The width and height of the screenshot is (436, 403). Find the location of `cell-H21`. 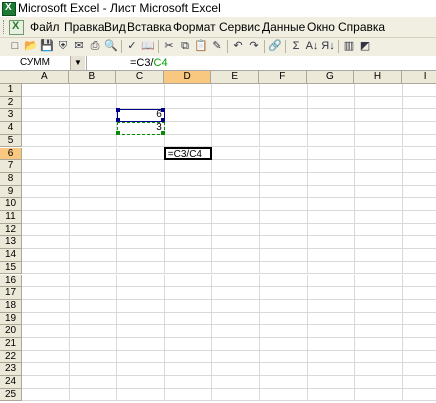

cell-H21 is located at coordinates (379, 344).